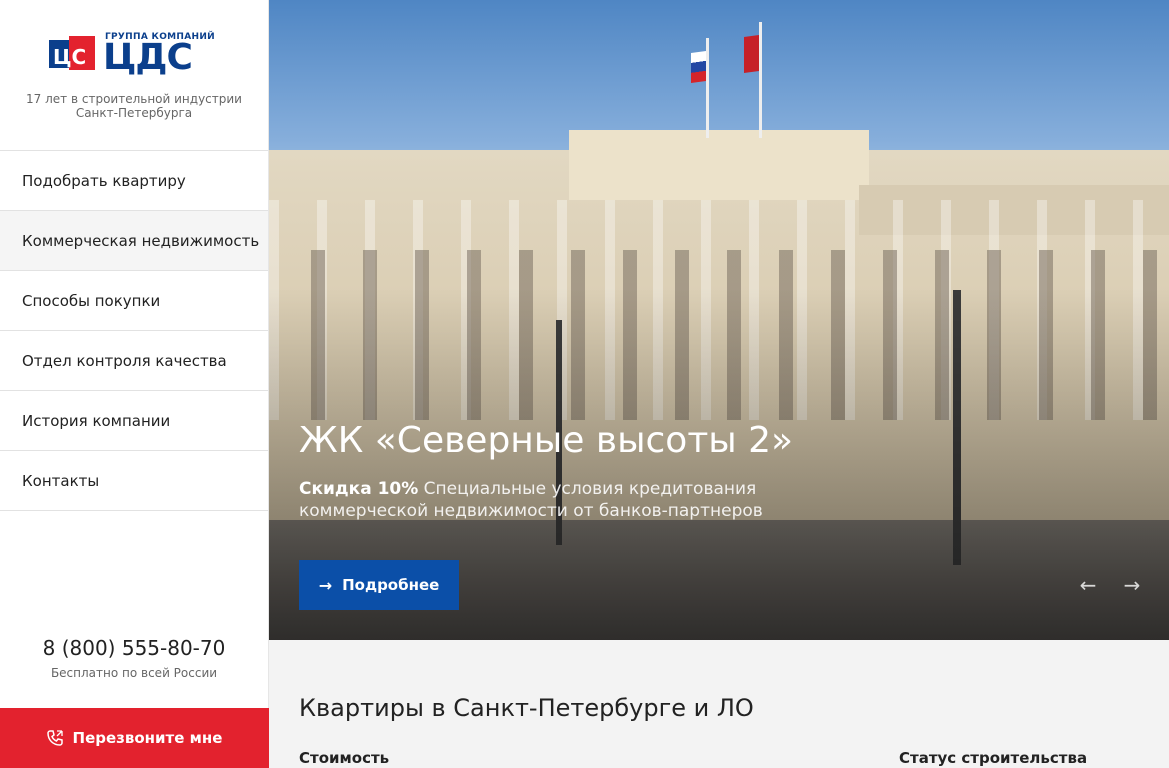 Image resolution: width=1169 pixels, height=768 pixels. I want to click on callback-button: Перезвоните мне, so click(134, 738).